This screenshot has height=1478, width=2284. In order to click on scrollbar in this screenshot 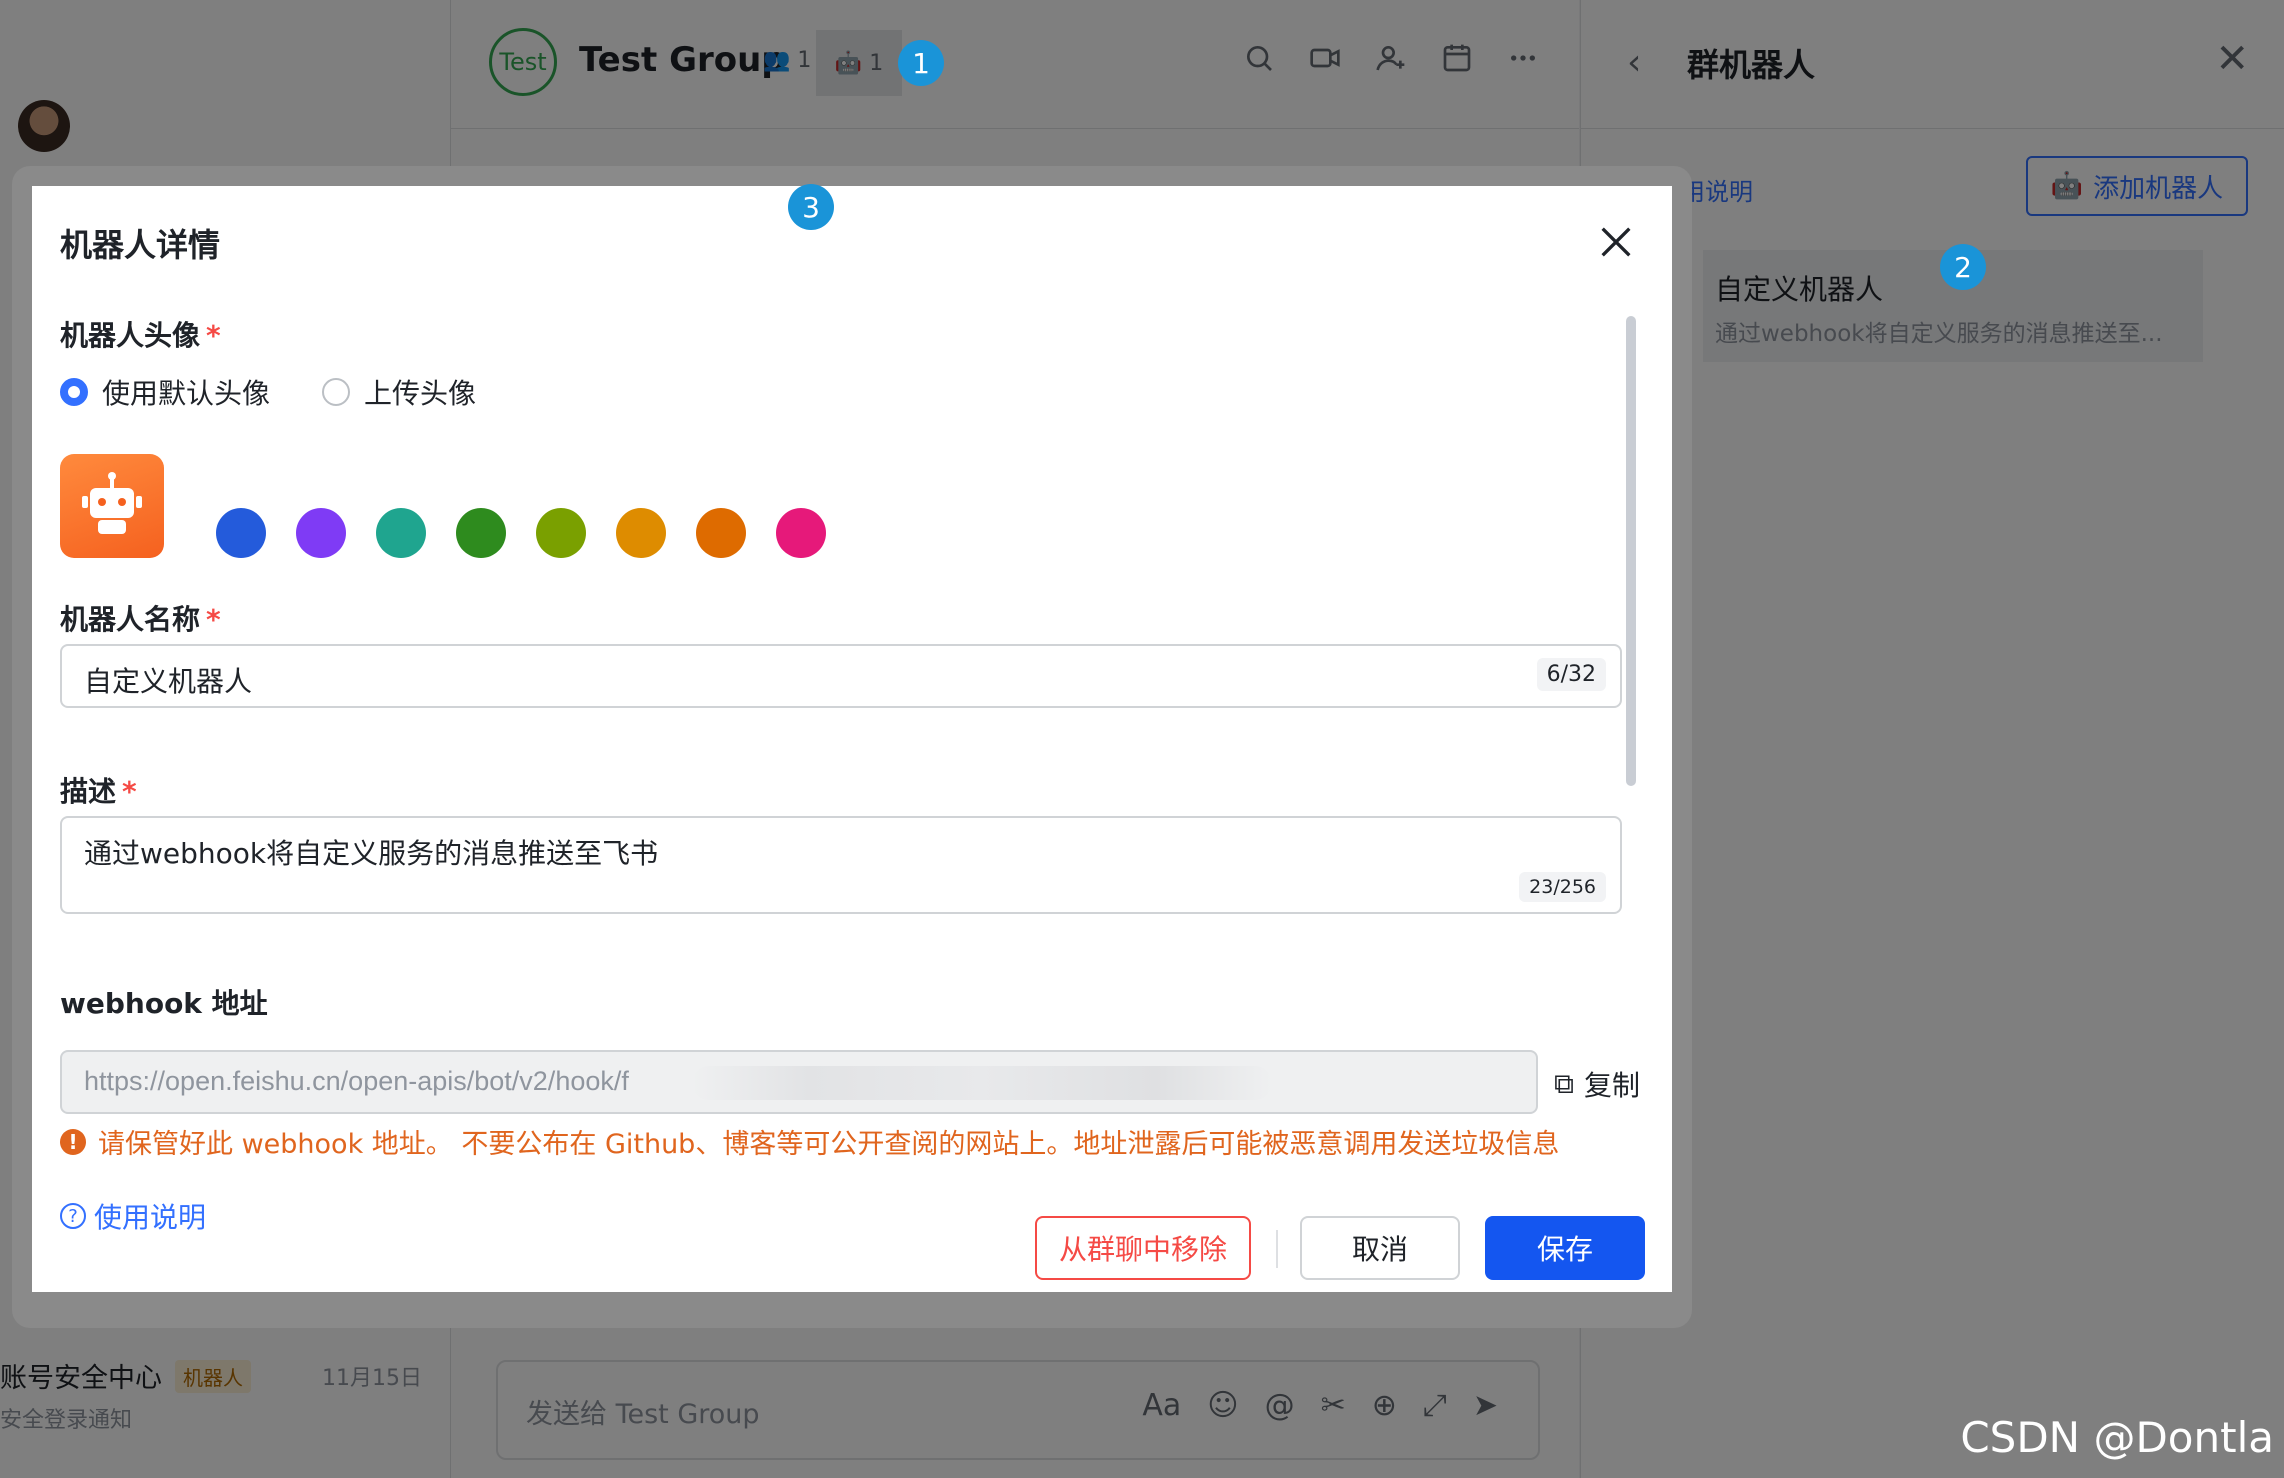, I will do `click(1631, 551)`.